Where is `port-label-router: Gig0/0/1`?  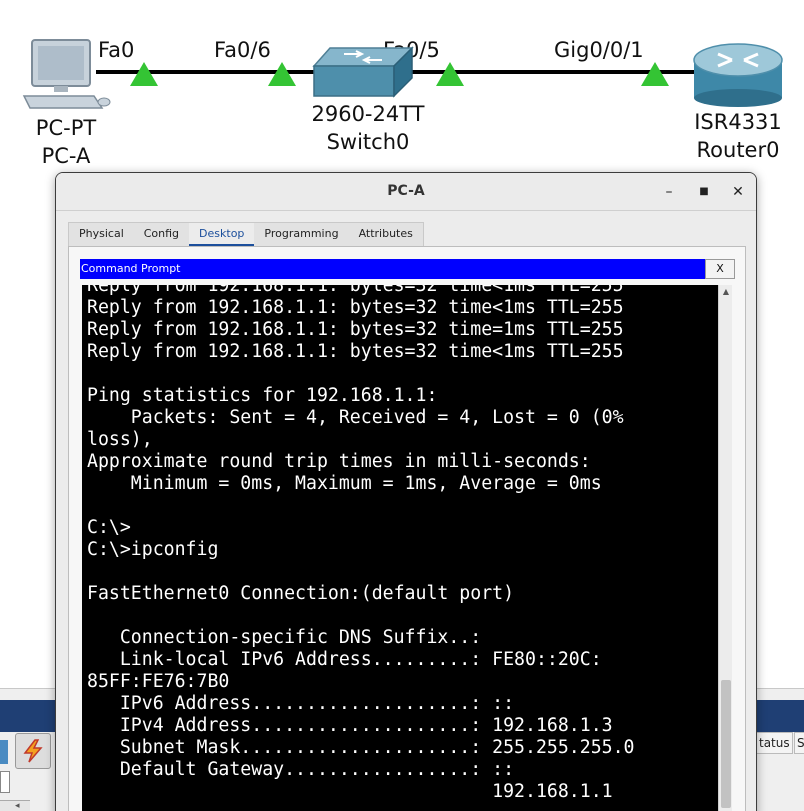 port-label-router: Gig0/0/1 is located at coordinates (599, 50).